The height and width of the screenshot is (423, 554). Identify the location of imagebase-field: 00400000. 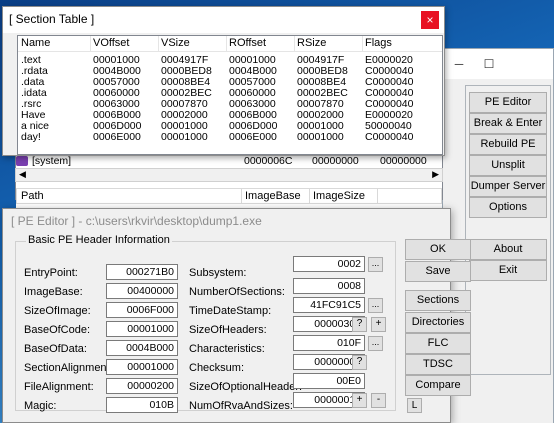
(142, 291).